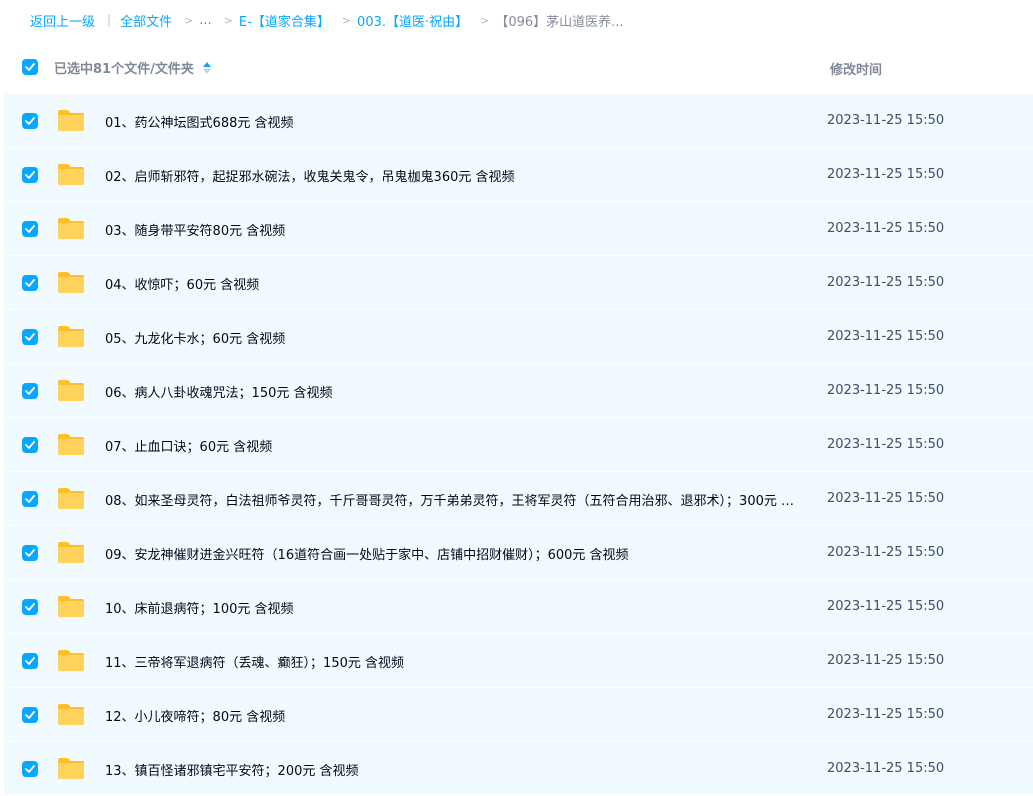  What do you see at coordinates (412, 20) in the screenshot?
I see `breadcrumb-folder-003: 003.【道医·祝由】` at bounding box center [412, 20].